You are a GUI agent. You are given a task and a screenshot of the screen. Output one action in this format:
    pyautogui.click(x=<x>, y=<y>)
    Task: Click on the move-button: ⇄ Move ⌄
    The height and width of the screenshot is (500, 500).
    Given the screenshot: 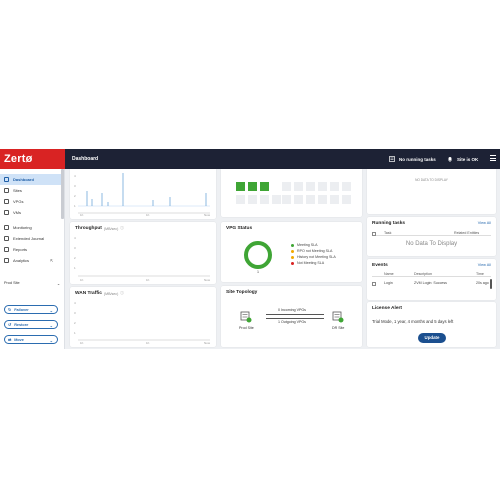 What is the action you would take?
    pyautogui.click(x=31, y=339)
    